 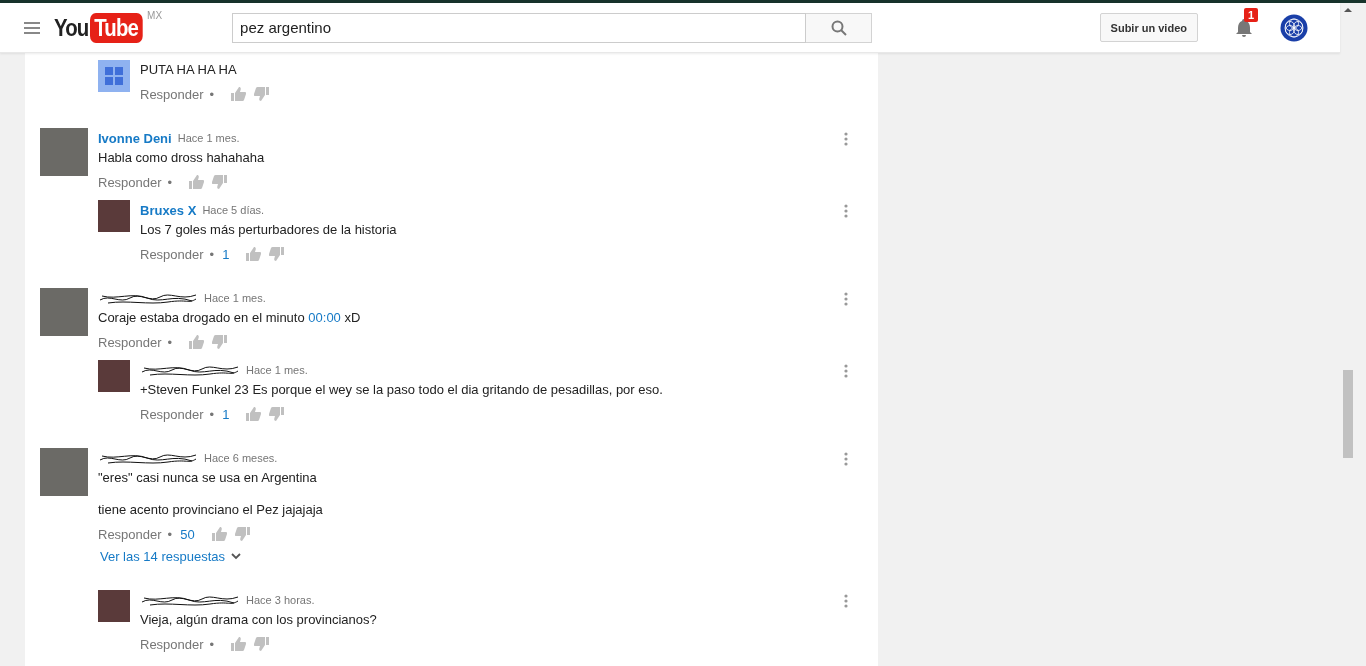 What do you see at coordinates (241, 458) in the screenshot?
I see `comment-time: Hace 6 meses.` at bounding box center [241, 458].